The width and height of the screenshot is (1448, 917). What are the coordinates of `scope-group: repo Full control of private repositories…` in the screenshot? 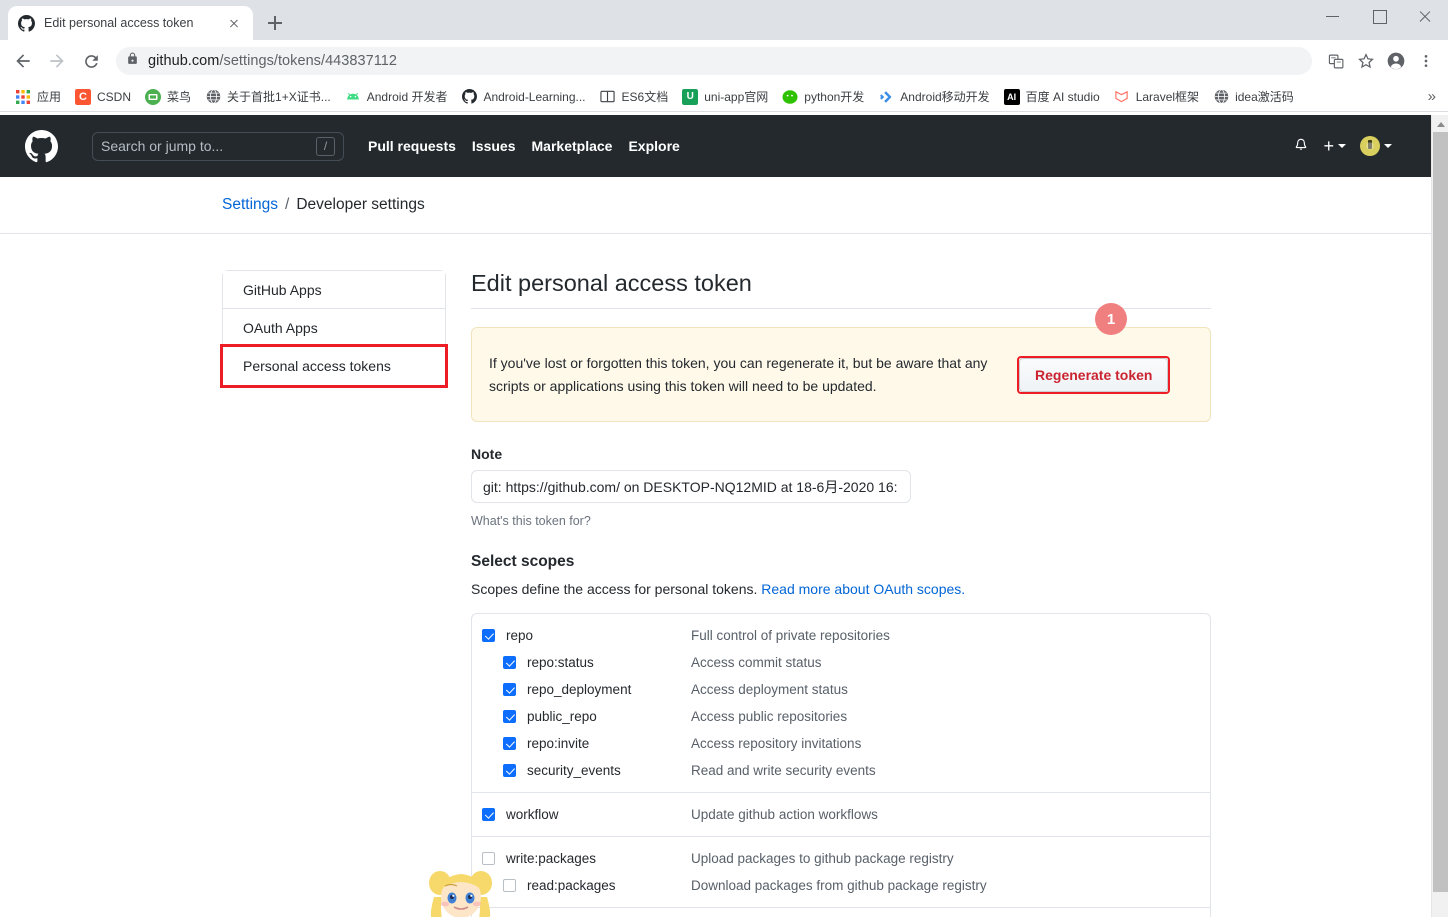 It's located at (841, 703).